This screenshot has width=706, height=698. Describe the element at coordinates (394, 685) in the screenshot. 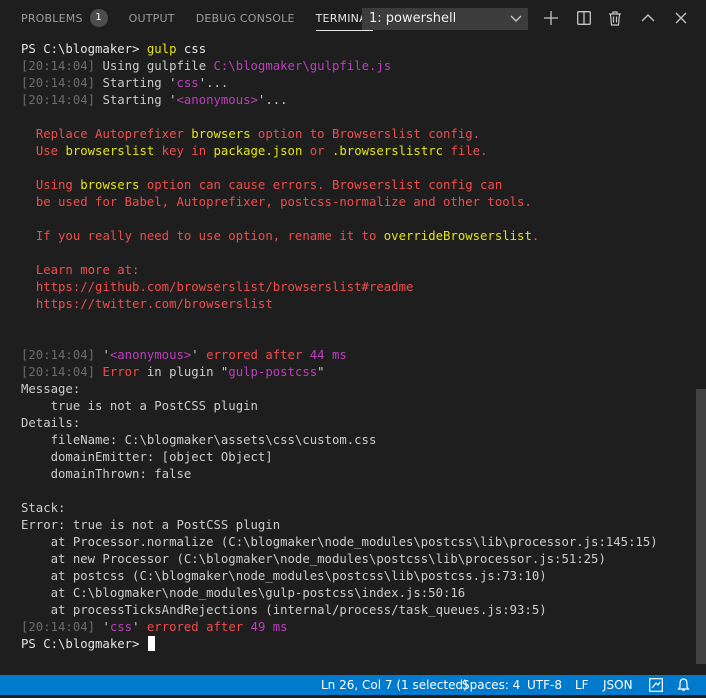

I see `status-cursor-position: Ln 26, Col 7 (1 selected)` at that location.